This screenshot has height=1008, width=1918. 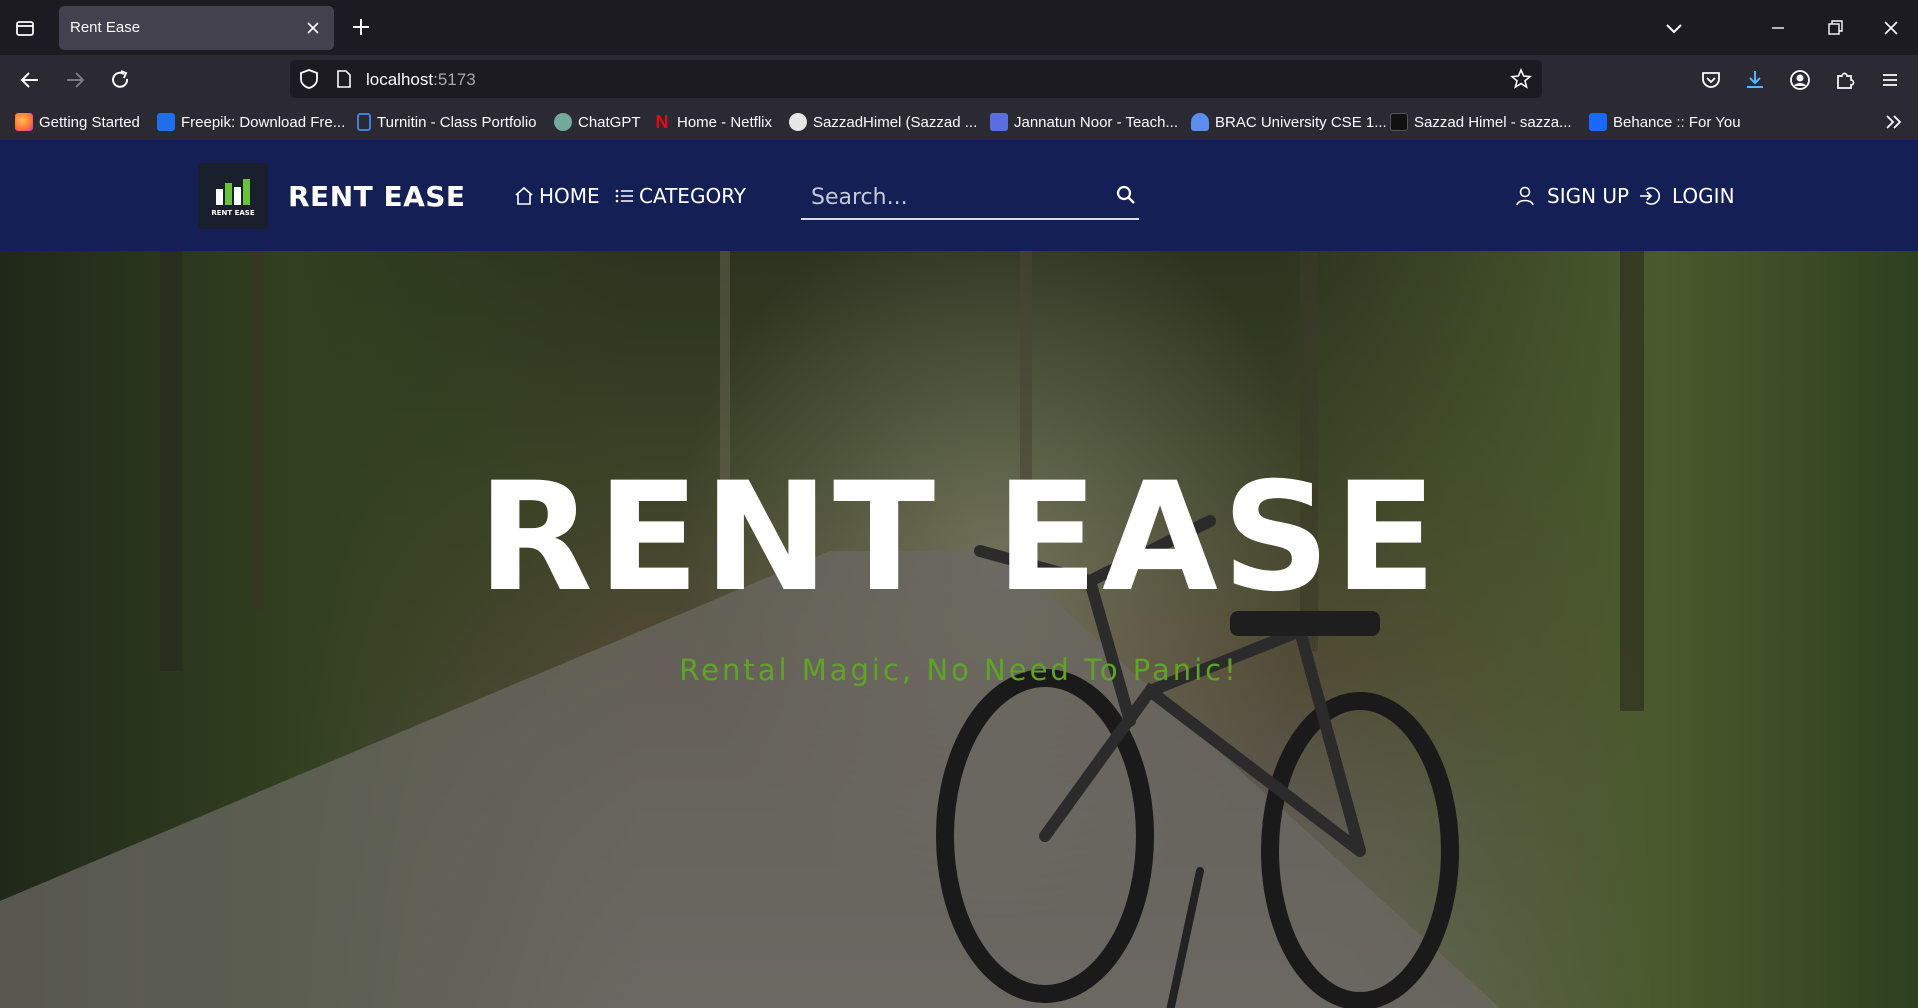 What do you see at coordinates (1778, 28) in the screenshot?
I see `minimize-icon` at bounding box center [1778, 28].